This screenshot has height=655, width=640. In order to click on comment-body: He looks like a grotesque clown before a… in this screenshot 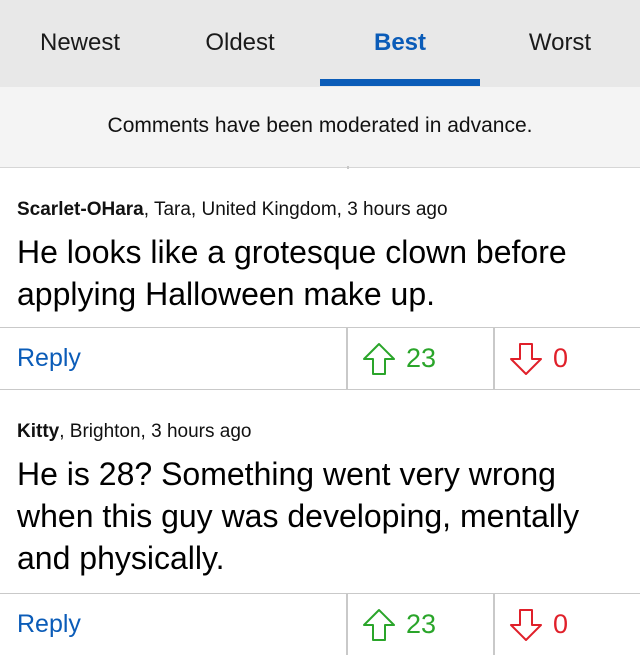, I will do `click(292, 273)`.